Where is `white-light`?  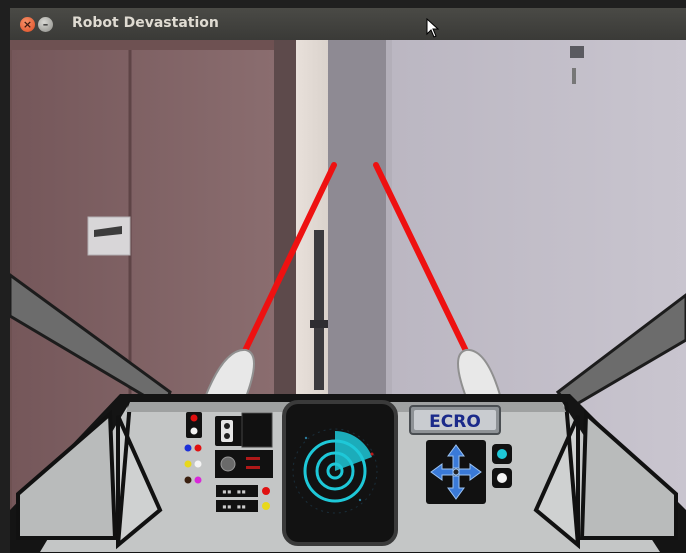 white-light is located at coordinates (502, 478).